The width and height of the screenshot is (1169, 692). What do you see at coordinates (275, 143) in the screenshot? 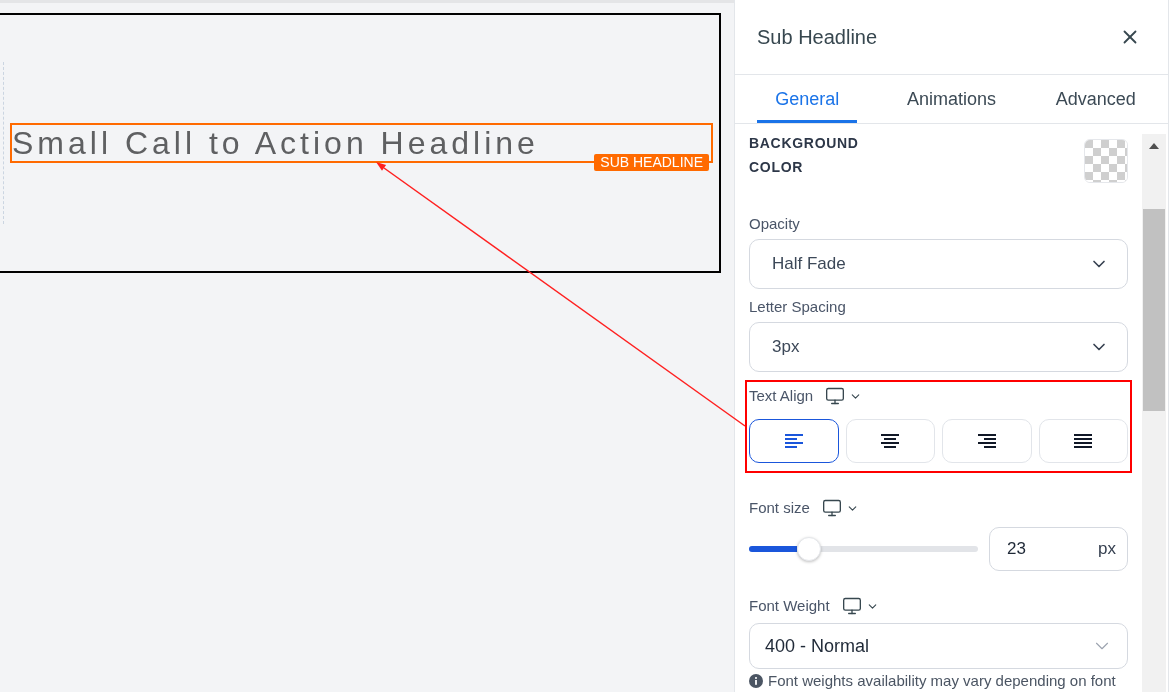
I see `headline-text: Small Call to Action Headline` at bounding box center [275, 143].